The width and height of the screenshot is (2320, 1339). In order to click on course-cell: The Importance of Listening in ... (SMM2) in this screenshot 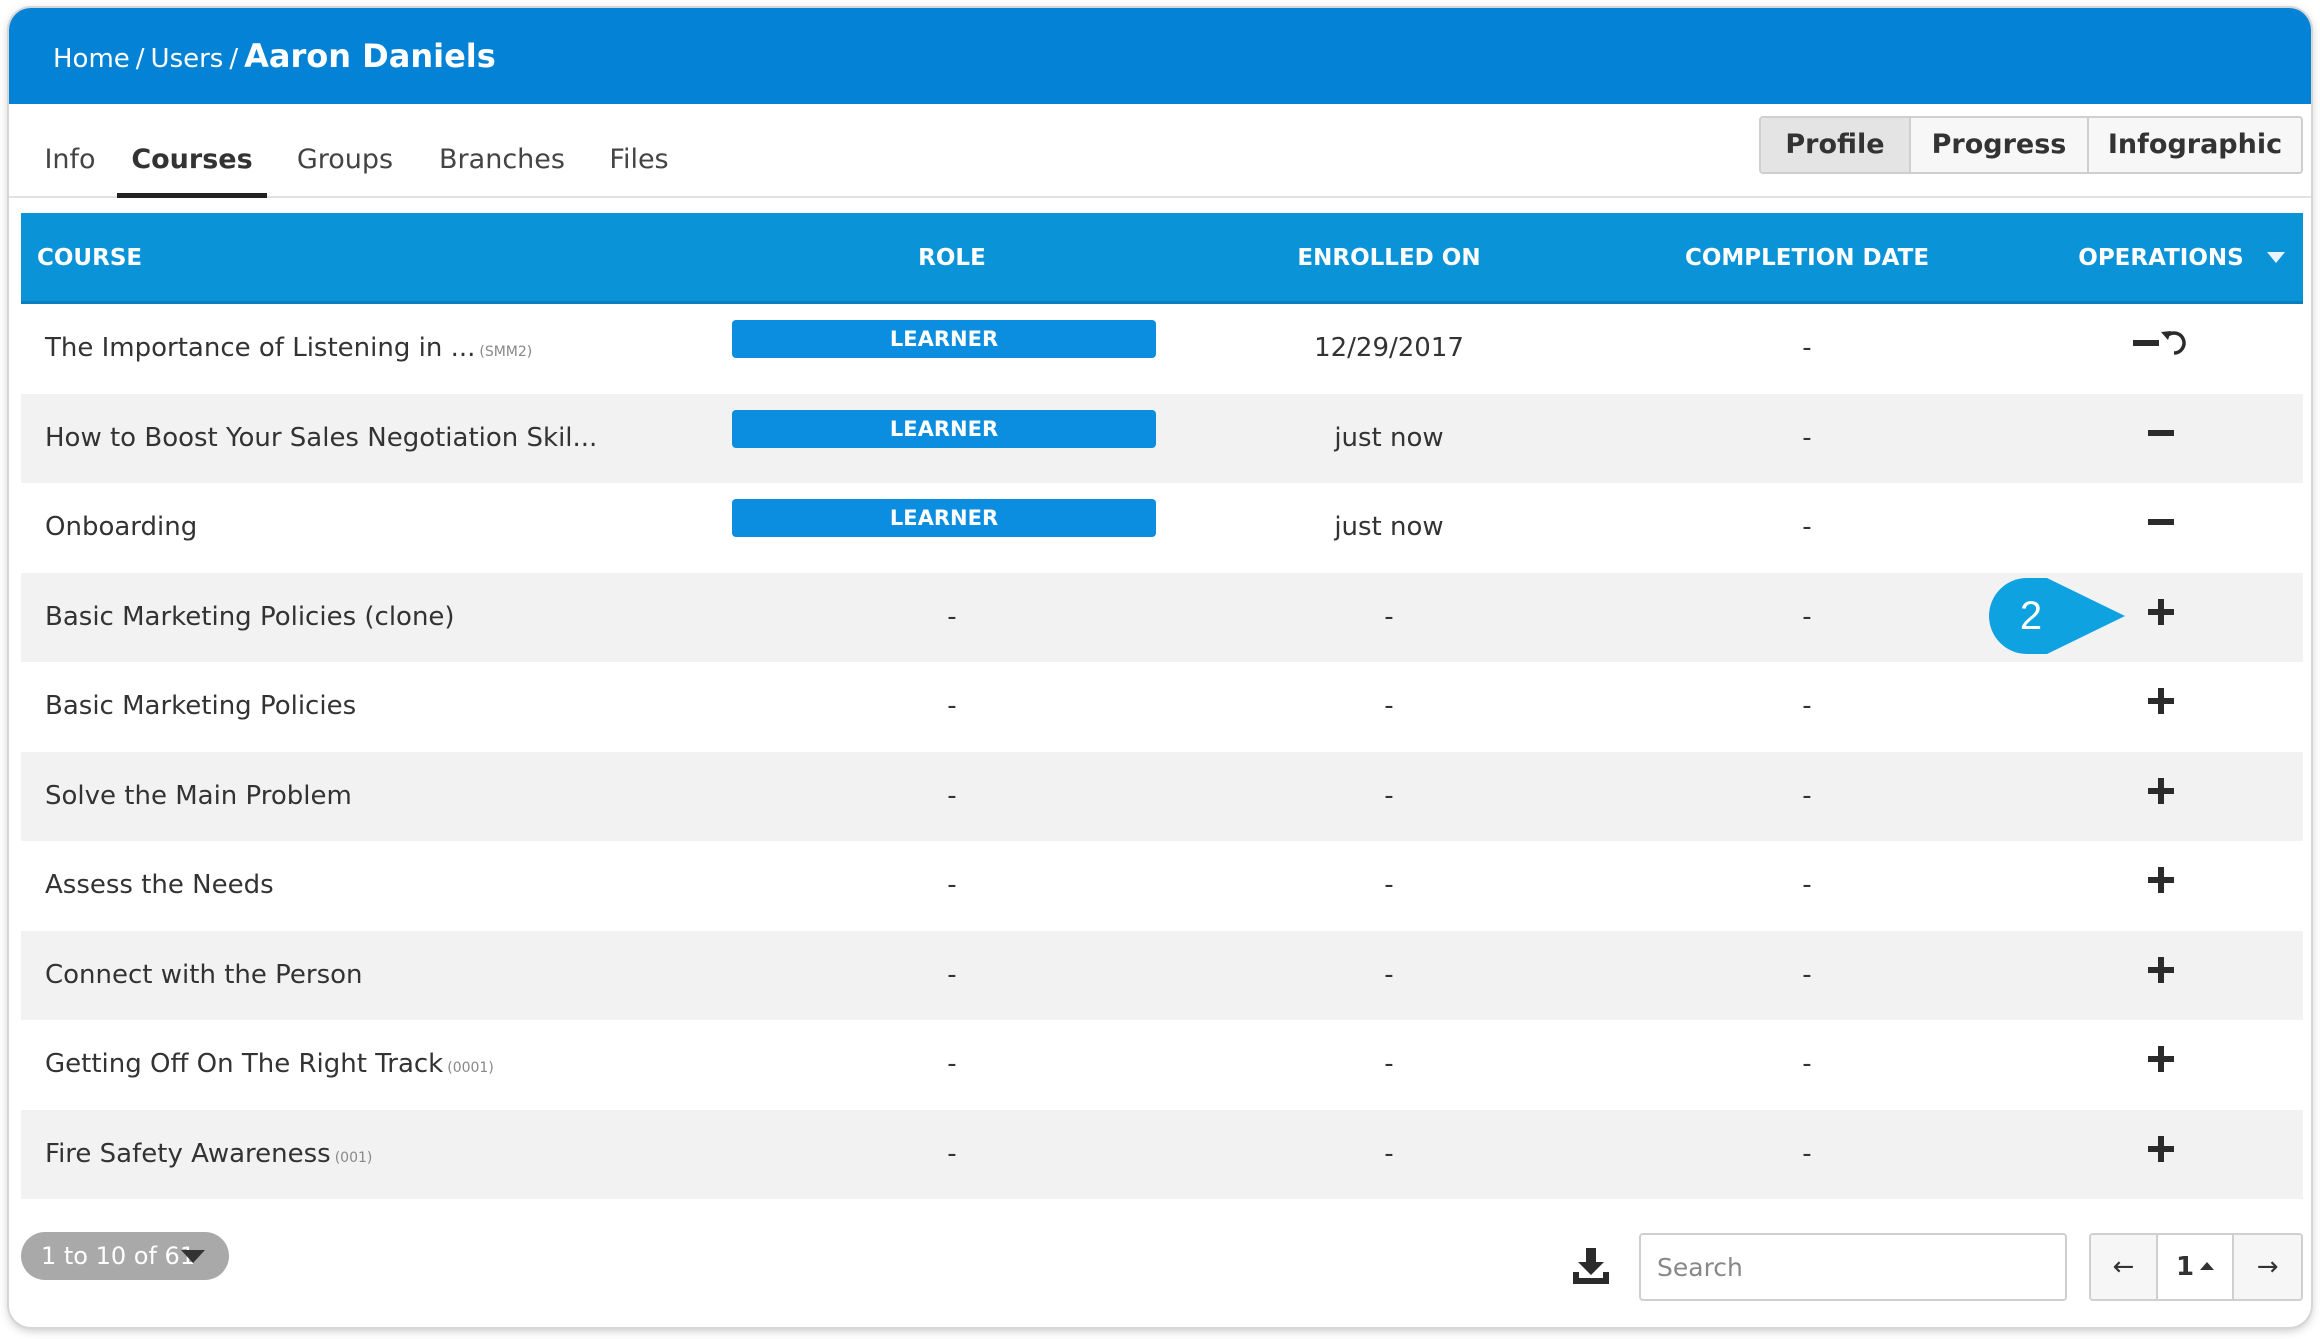, I will do `click(288, 349)`.